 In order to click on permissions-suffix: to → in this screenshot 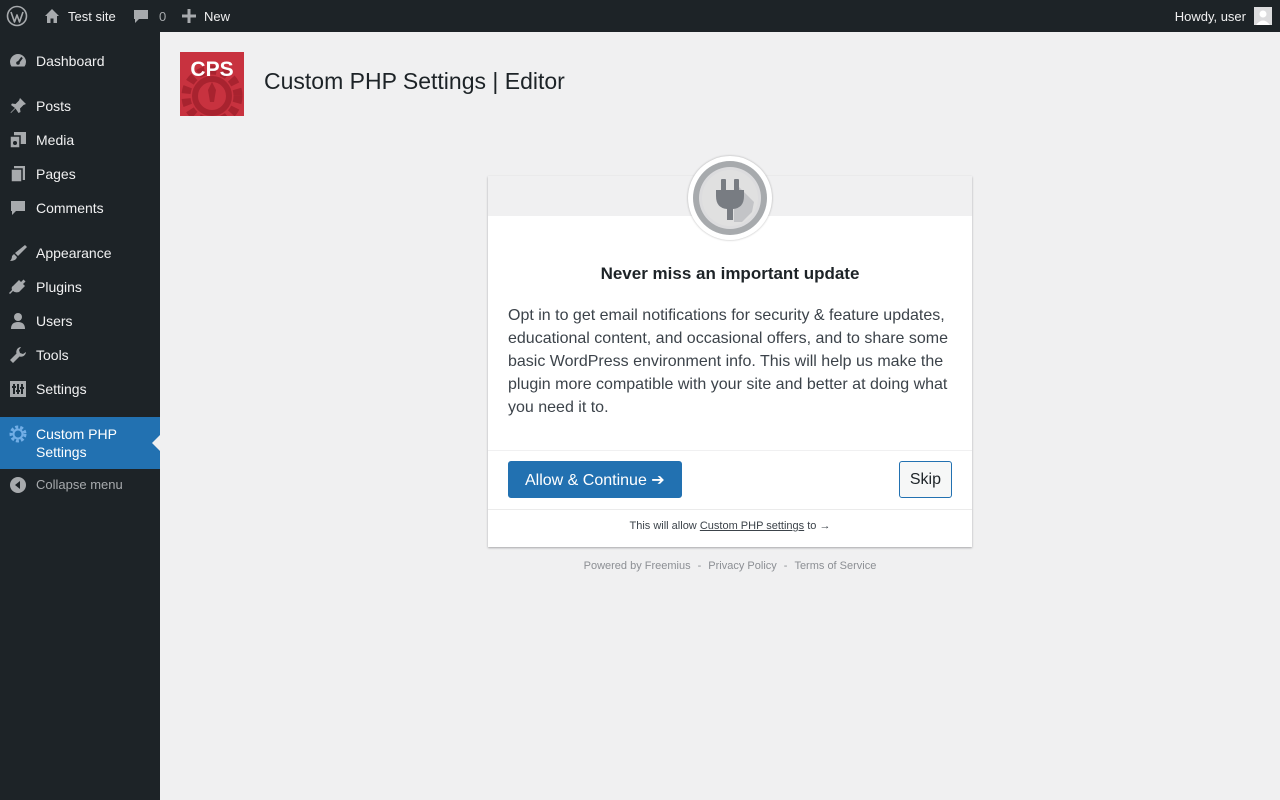, I will do `click(819, 526)`.